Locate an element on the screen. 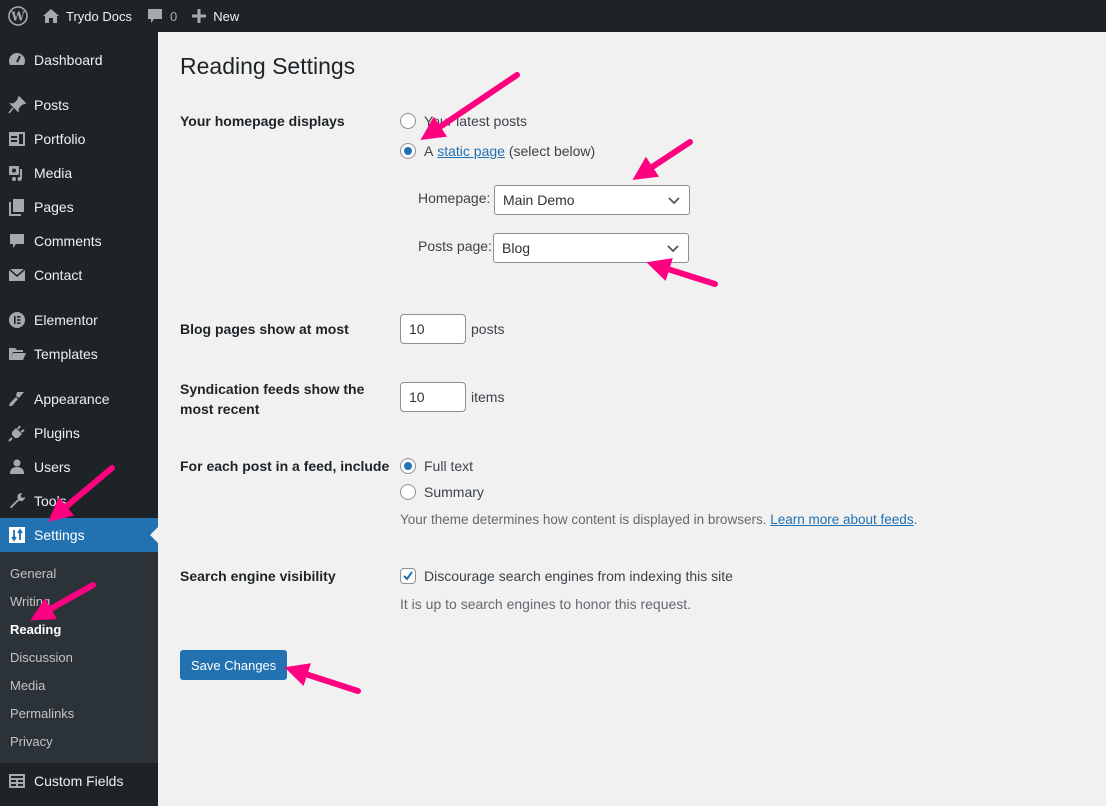 This screenshot has height=806, width=1106. comments-link: 0 is located at coordinates (161, 16).